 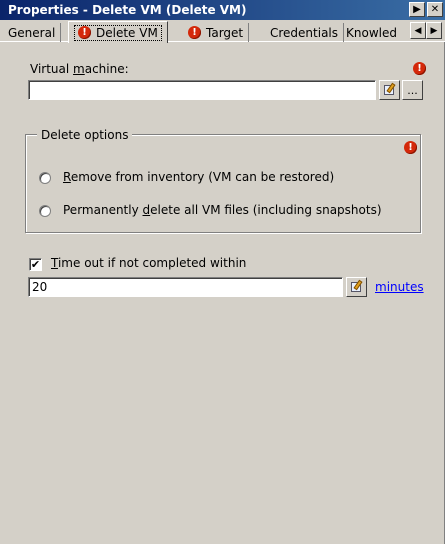 I want to click on tab-target: ! Target, so click(x=216, y=32).